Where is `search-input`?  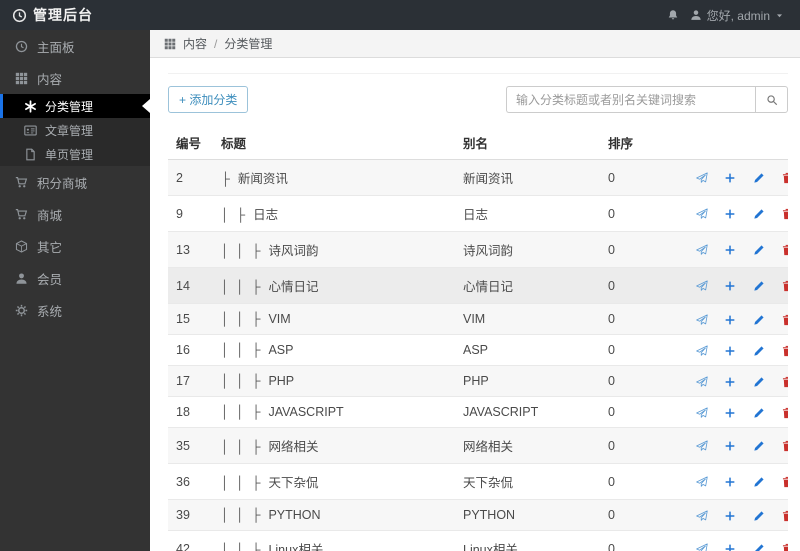 search-input is located at coordinates (630, 99).